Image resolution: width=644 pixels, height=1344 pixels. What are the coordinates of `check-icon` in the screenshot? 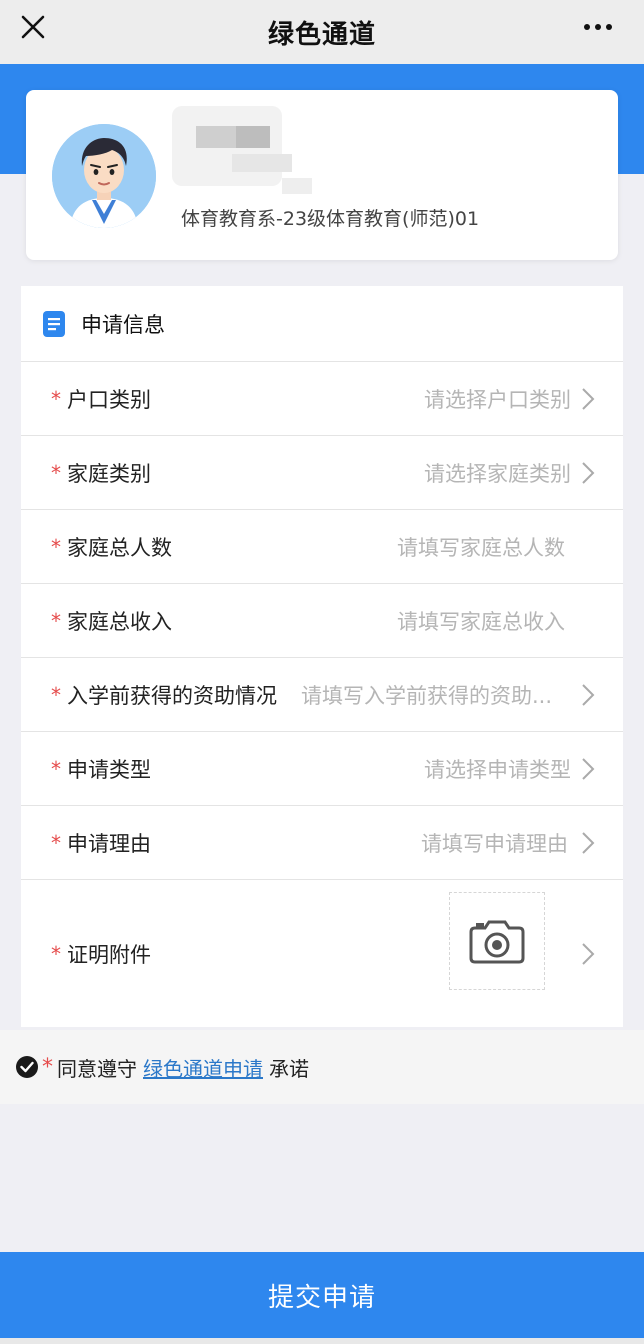 It's located at (27, 1067).